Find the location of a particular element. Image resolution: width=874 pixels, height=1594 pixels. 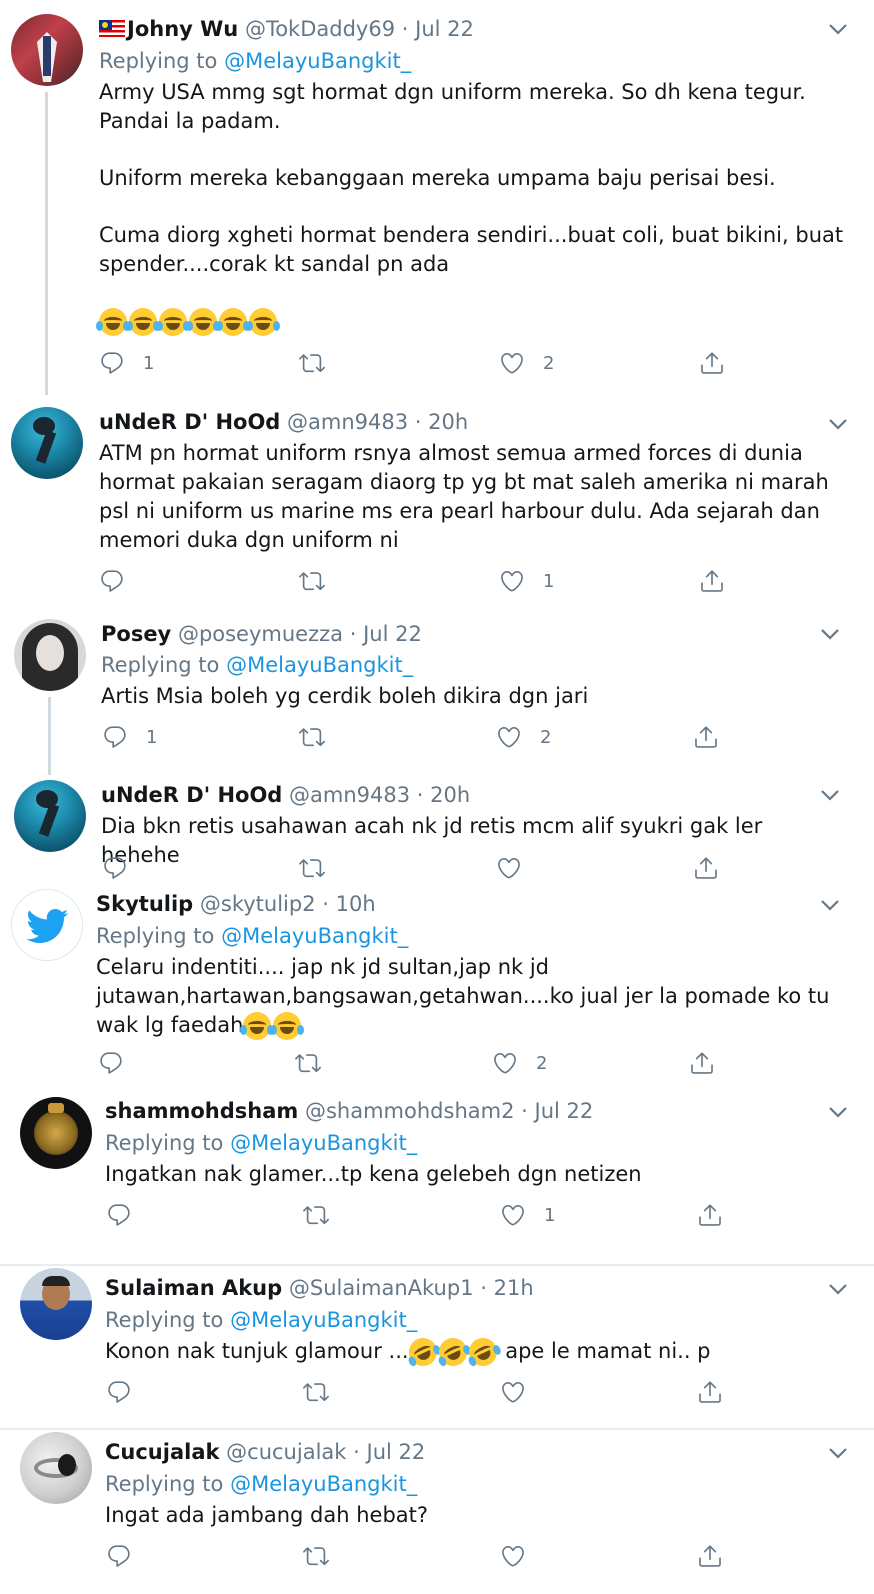

reply-icon is located at coordinates (115, 868).